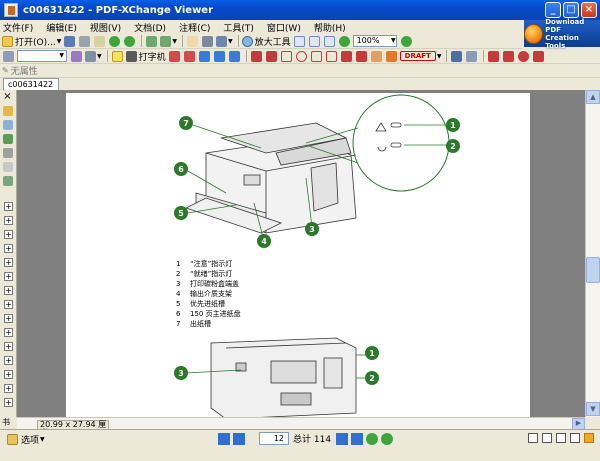 This screenshot has width=600, height=461. I want to click on scroll-up-button: ▲, so click(593, 97).